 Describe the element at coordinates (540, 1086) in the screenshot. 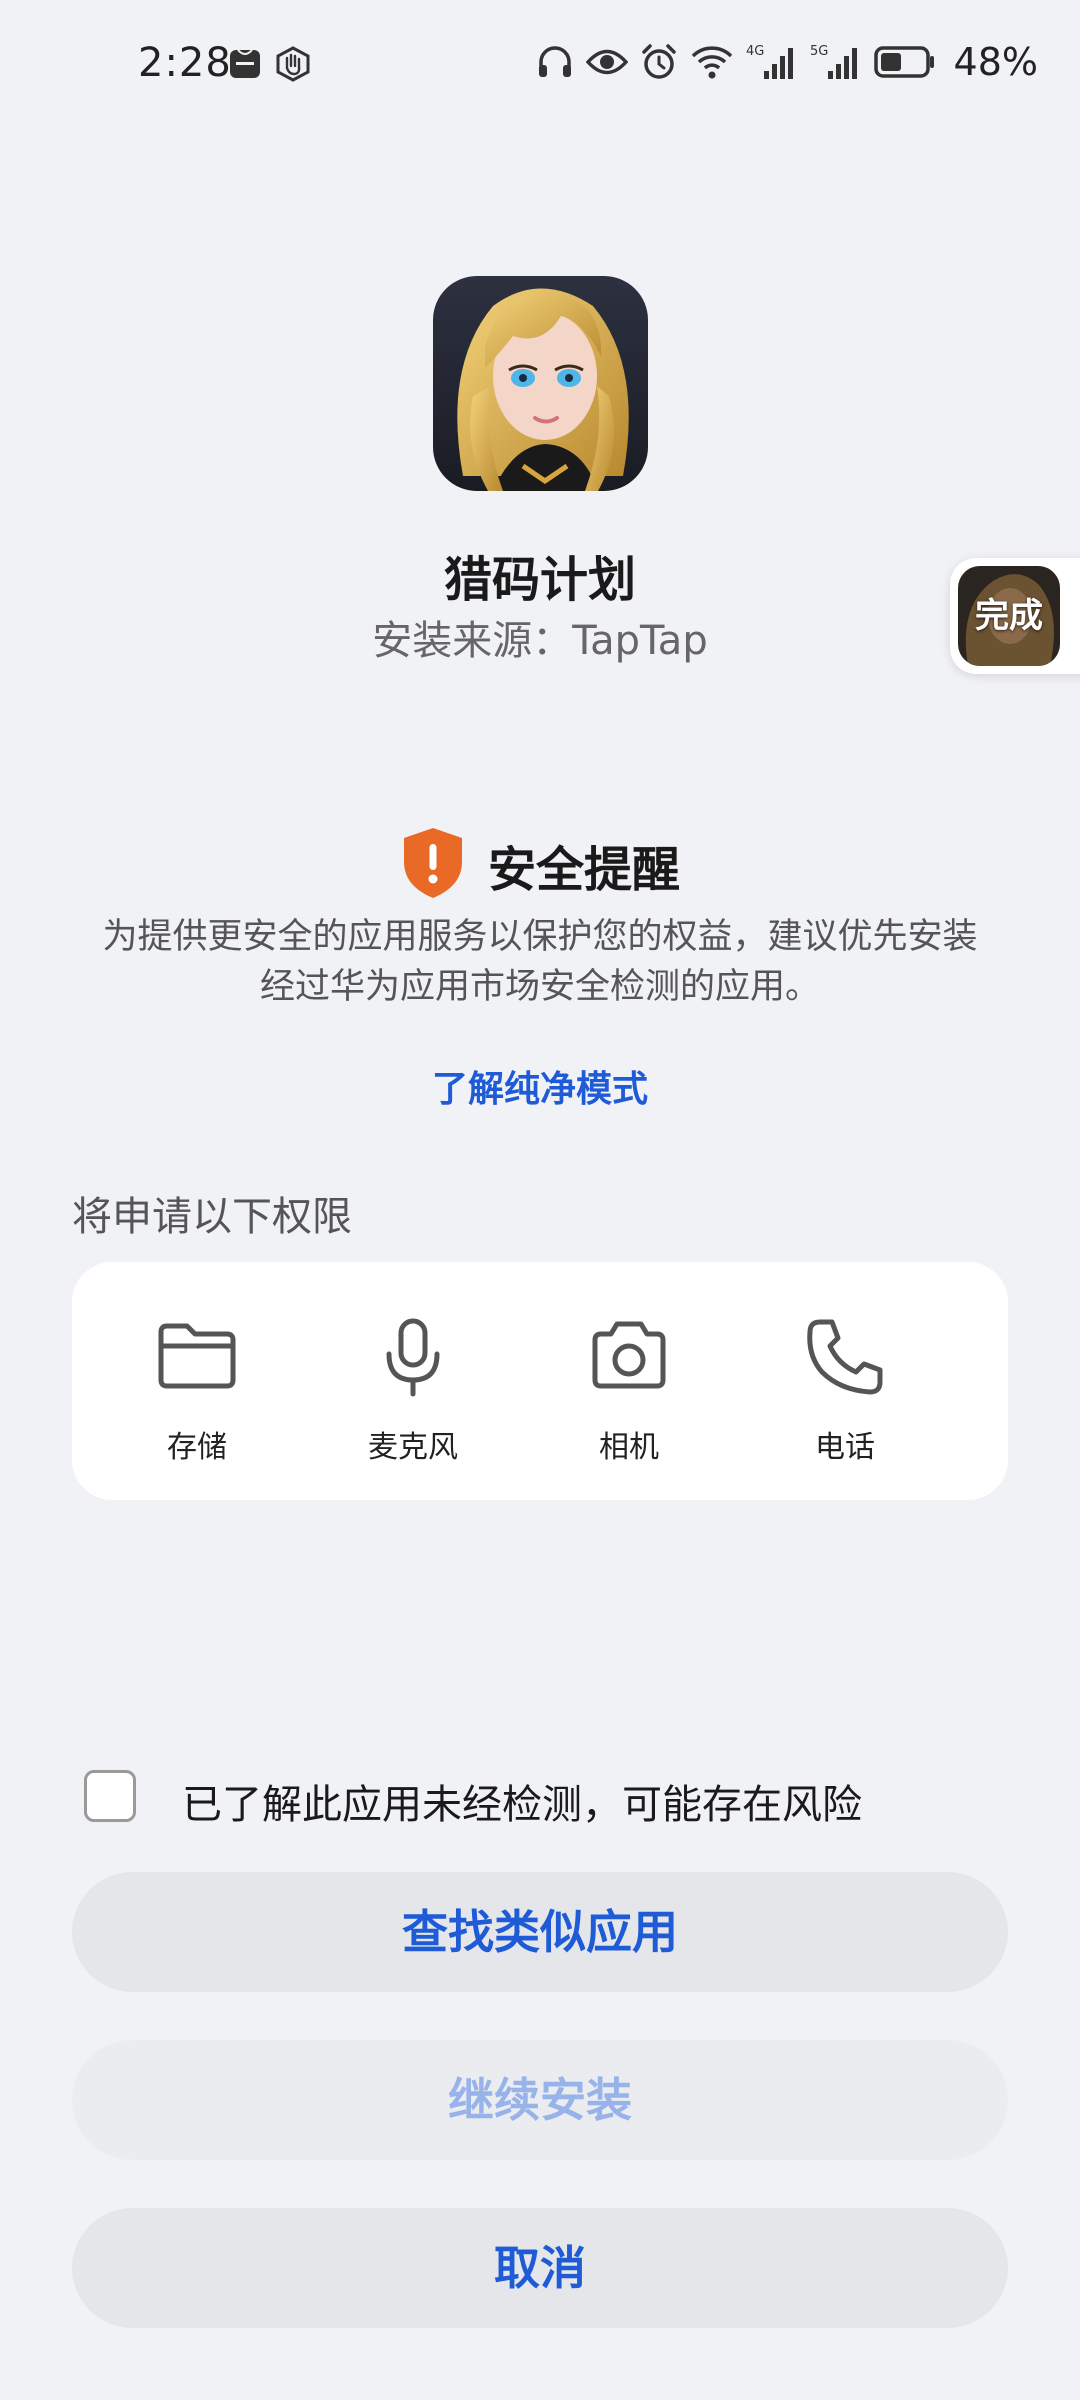

I see `pure-mode-link: 了解纯净模式` at that location.